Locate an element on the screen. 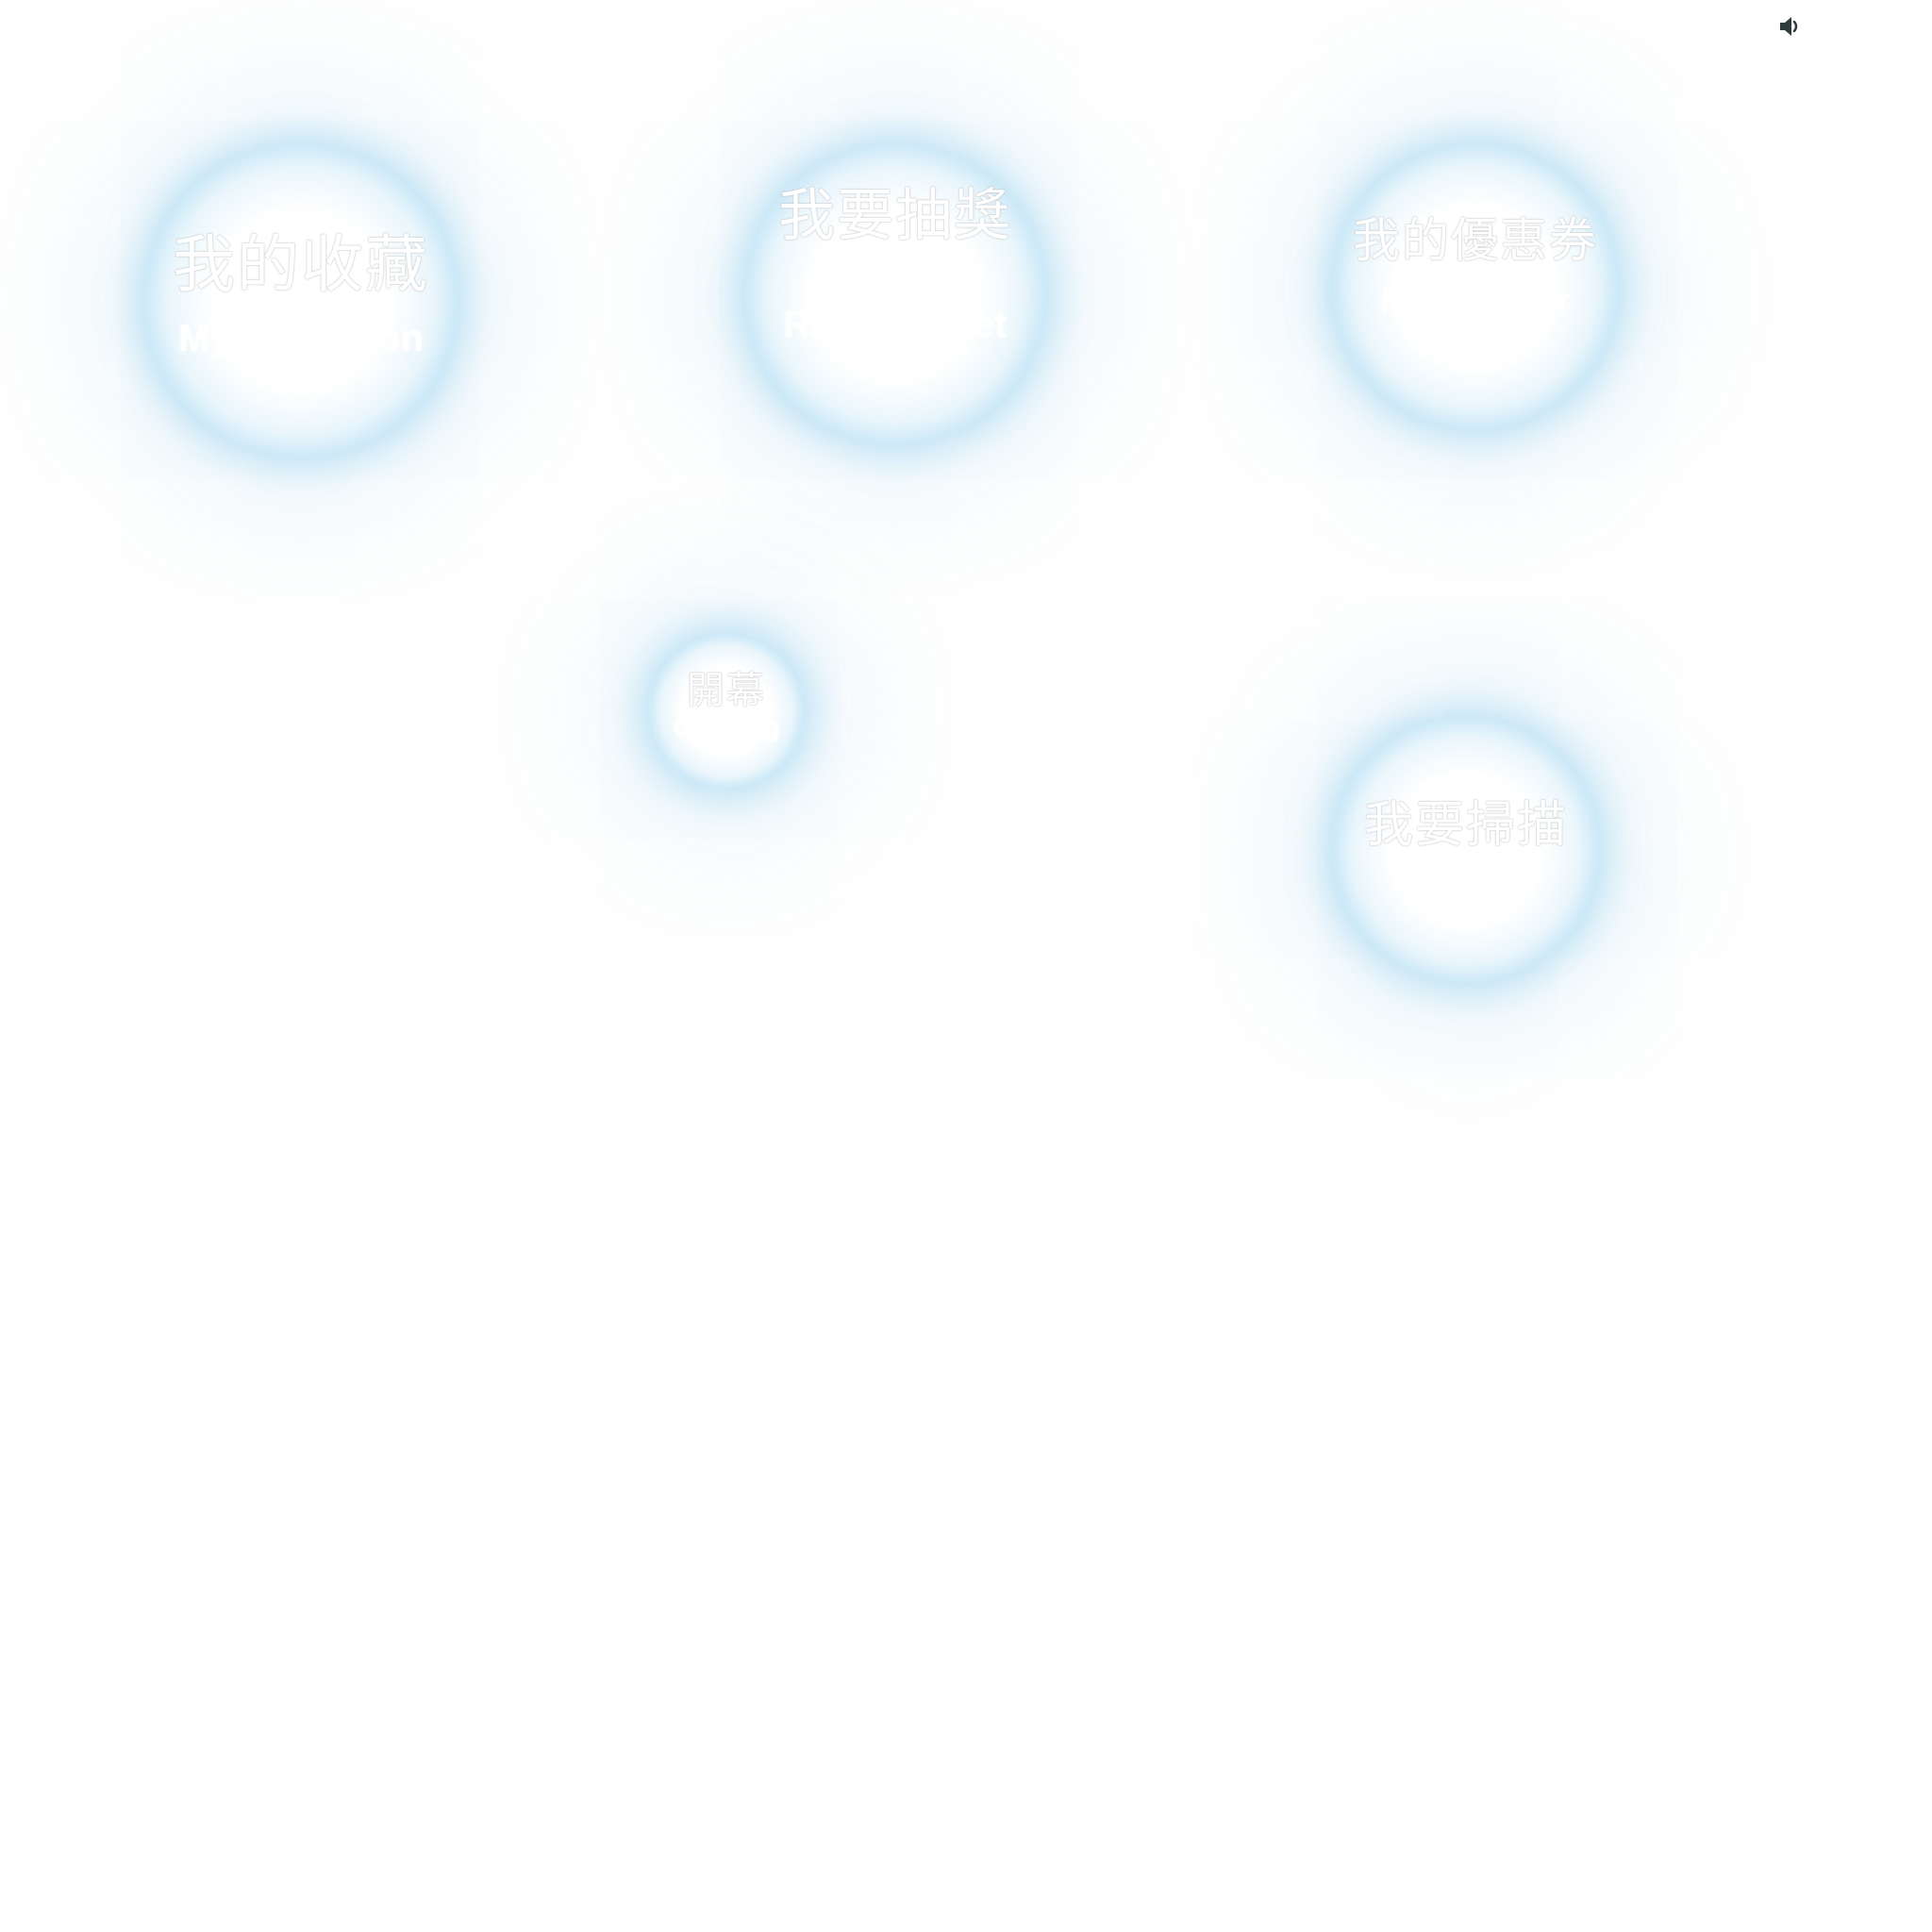  my-collection-button: 我的收藏 My Collection is located at coordinates (301, 301).